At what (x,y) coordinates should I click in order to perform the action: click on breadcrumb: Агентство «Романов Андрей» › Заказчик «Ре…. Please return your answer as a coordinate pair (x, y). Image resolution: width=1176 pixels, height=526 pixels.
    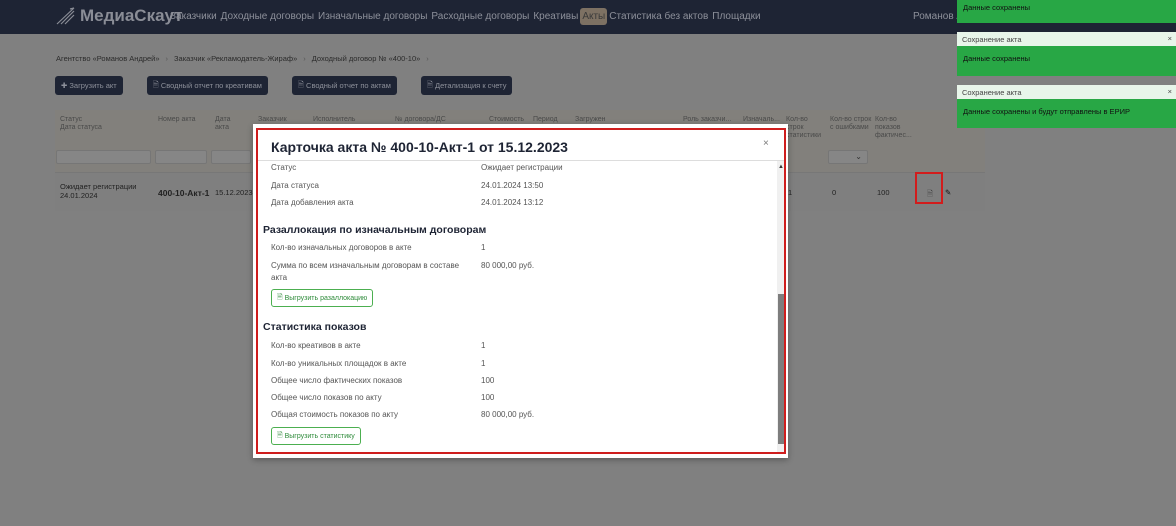
    Looking at the image, I should click on (242, 58).